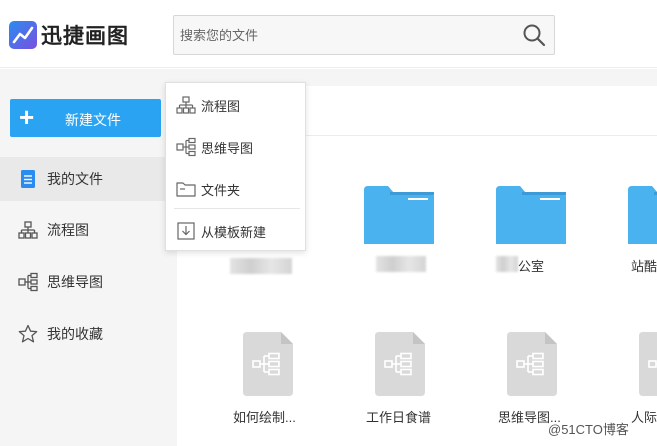 Image resolution: width=657 pixels, height=446 pixels. Describe the element at coordinates (93, 120) in the screenshot. I see `new-file-label: 新建文件` at that location.